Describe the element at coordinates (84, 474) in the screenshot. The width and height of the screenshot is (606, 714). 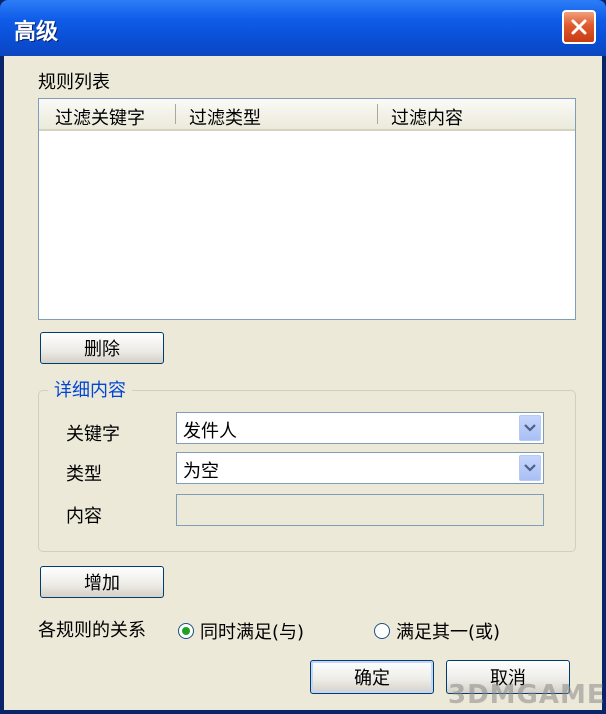
I see `type-label: 类型` at that location.